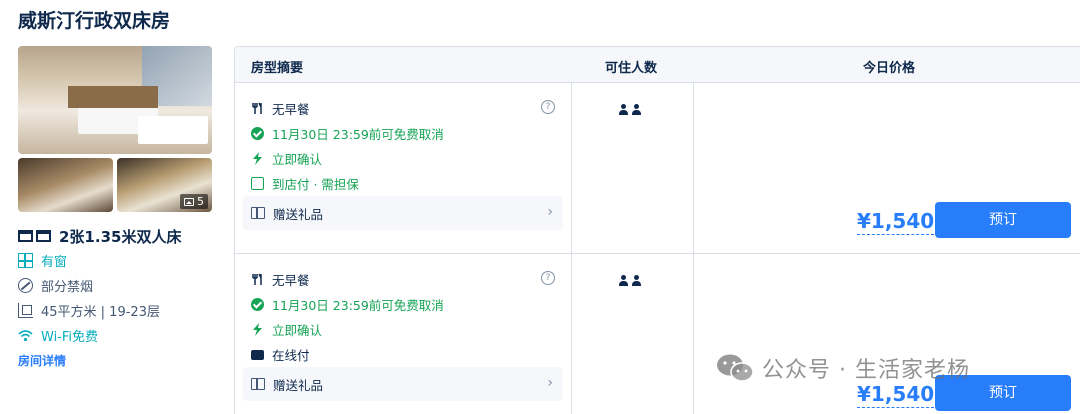 The width and height of the screenshot is (1080, 414). I want to click on payment-method: 在线付, so click(280, 354).